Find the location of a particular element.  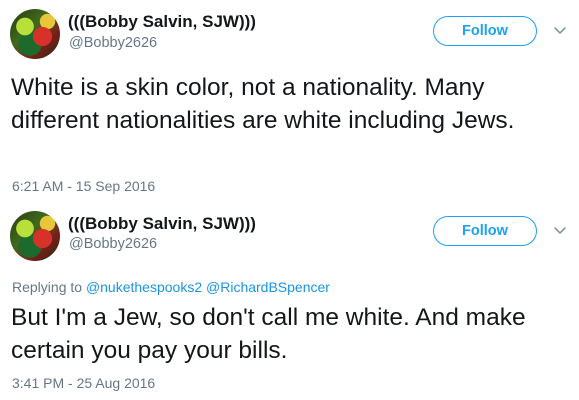

reply-mention-link: @nukethespooks2 is located at coordinates (144, 287).